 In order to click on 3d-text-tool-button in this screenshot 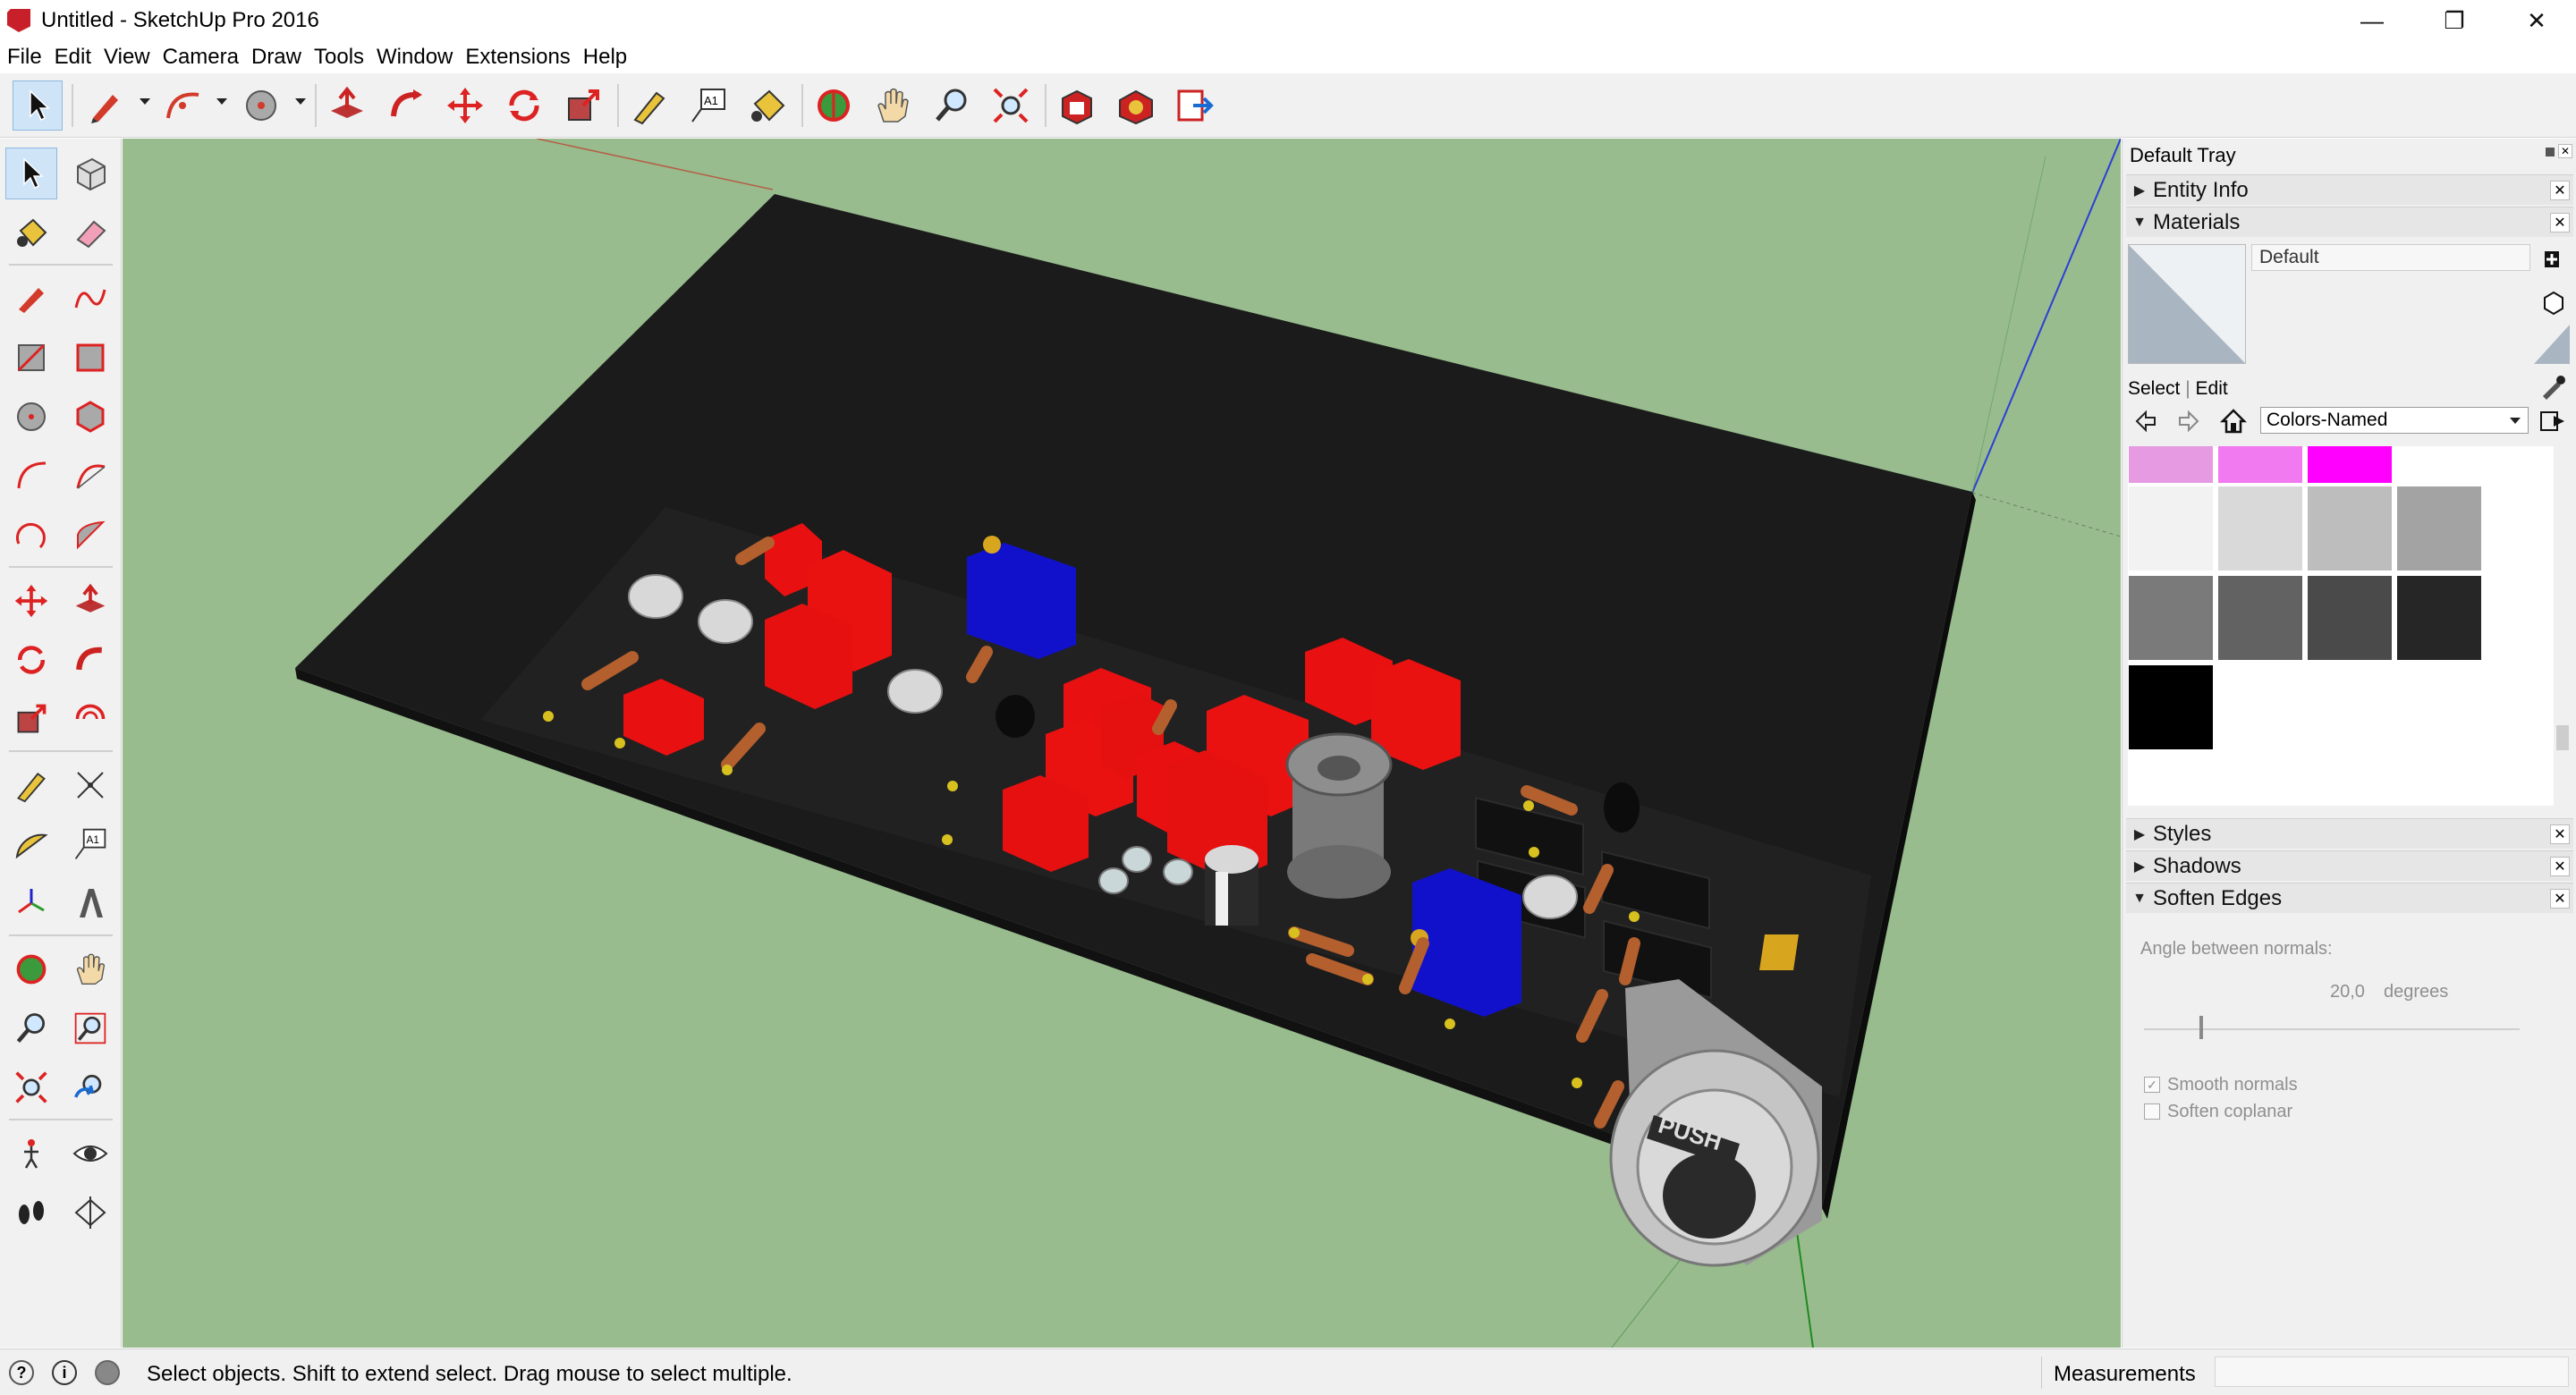, I will do `click(90, 903)`.